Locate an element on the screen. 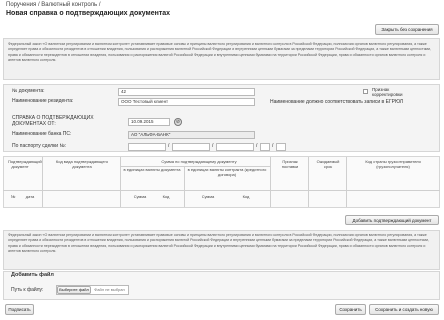 The width and height of the screenshot is (444, 320). deal-sep-4: / is located at coordinates (273, 146).